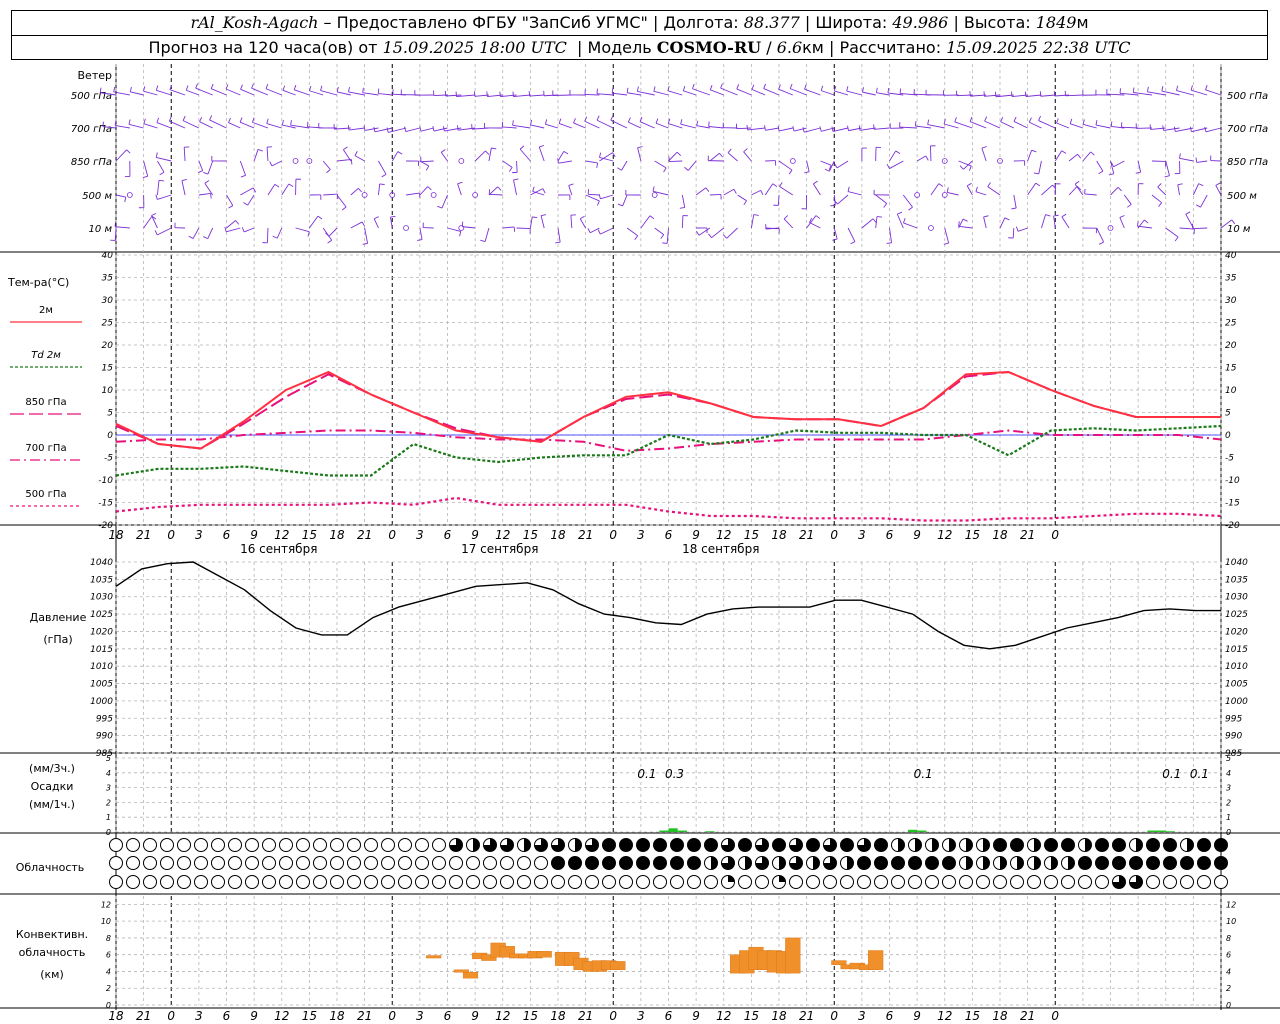 This screenshot has width=1280, height=1024. Describe the element at coordinates (108, 324) in the screenshot. I see `temp-tick-left: 25` at that location.